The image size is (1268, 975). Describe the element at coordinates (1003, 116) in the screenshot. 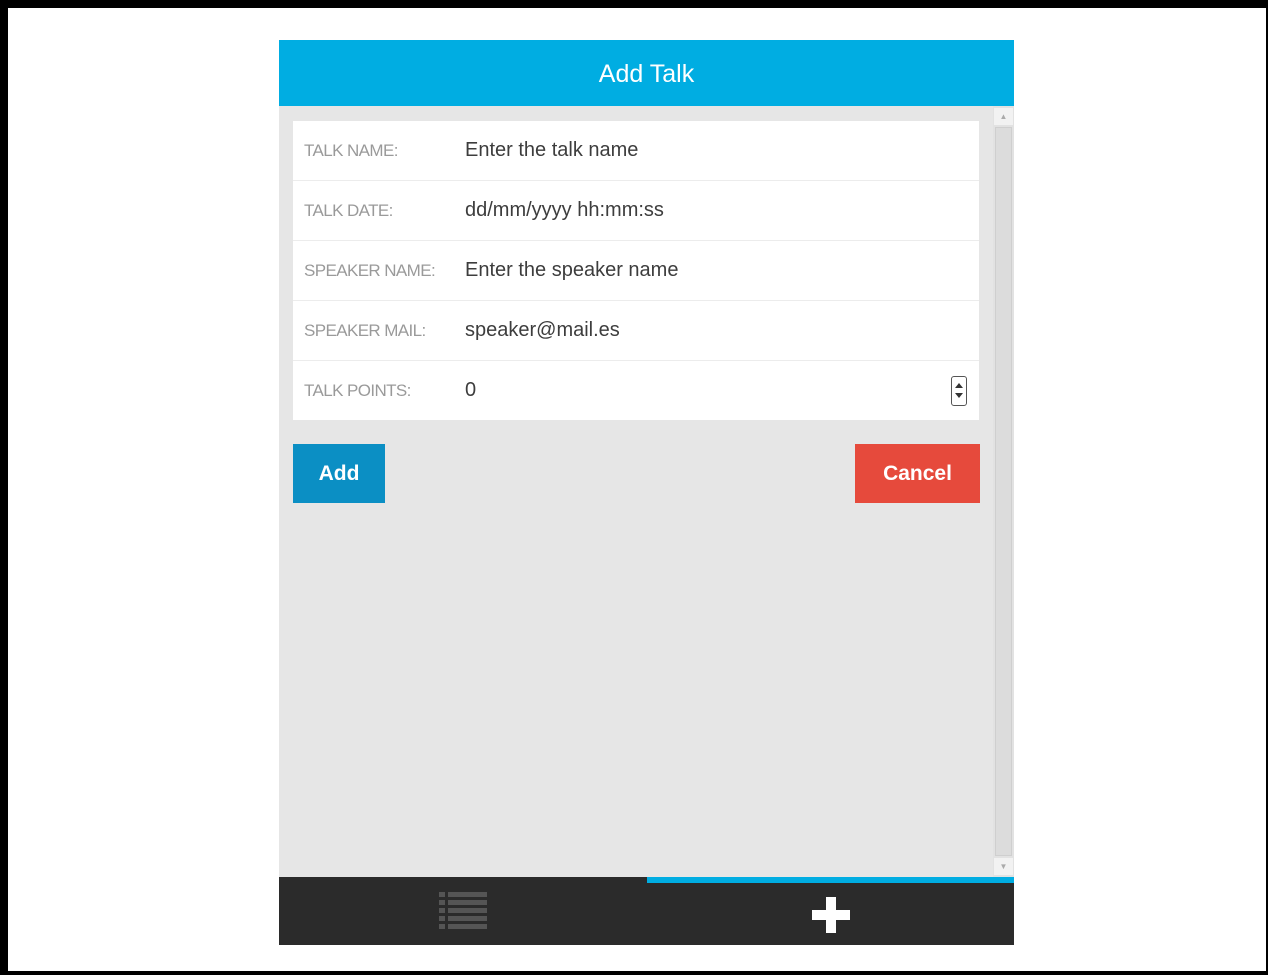

I see `scroll-up-icon: ▲` at that location.